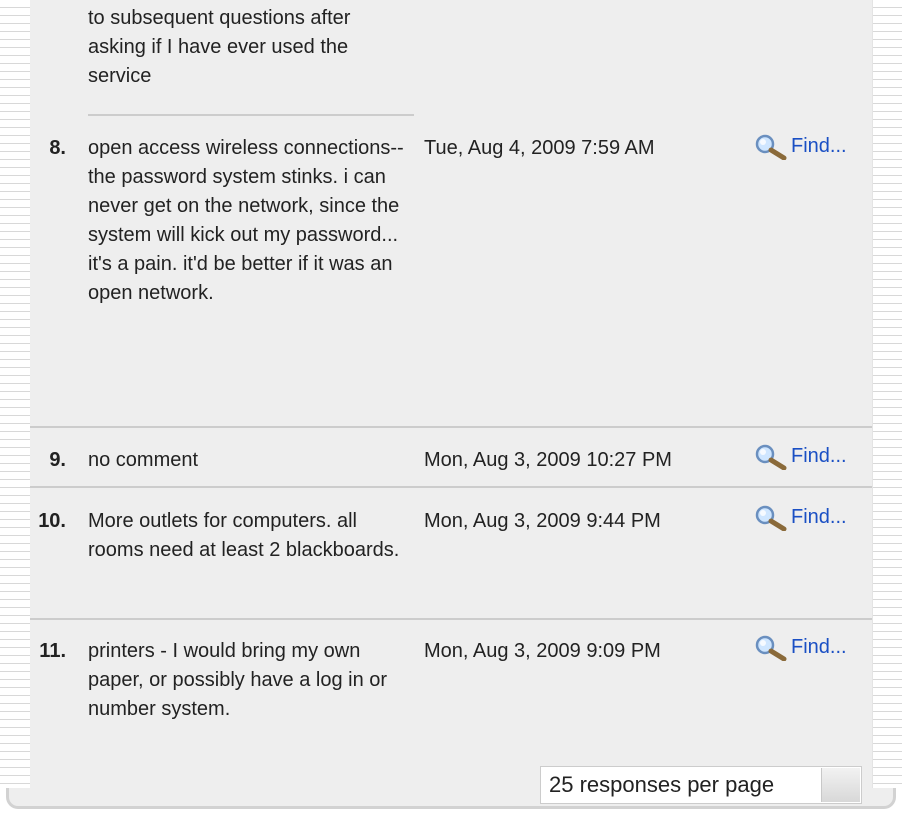  Describe the element at coordinates (662, 784) in the screenshot. I see `responses-per-page-label: 25 responses per page` at that location.